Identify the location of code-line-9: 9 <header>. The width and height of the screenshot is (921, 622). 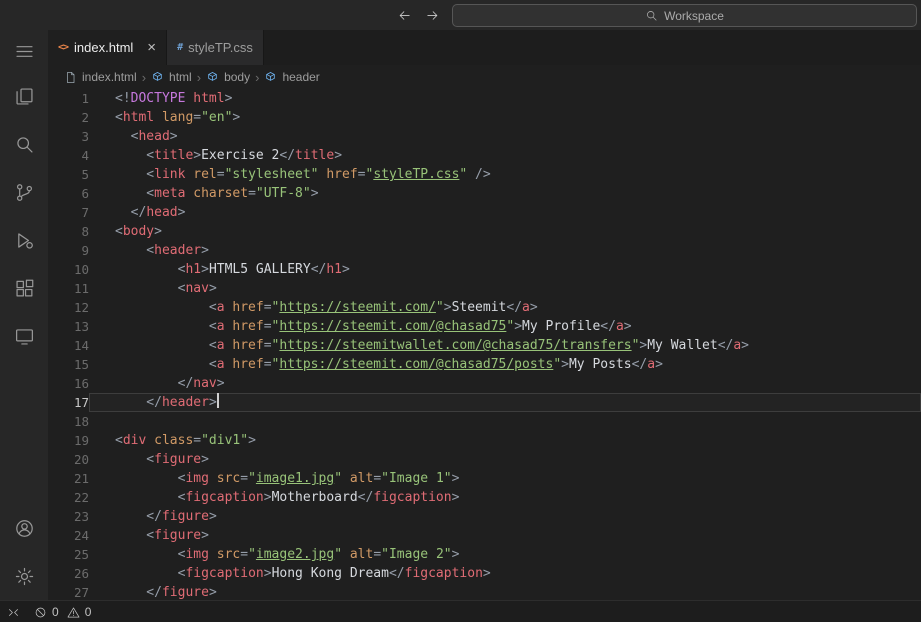
(484, 250).